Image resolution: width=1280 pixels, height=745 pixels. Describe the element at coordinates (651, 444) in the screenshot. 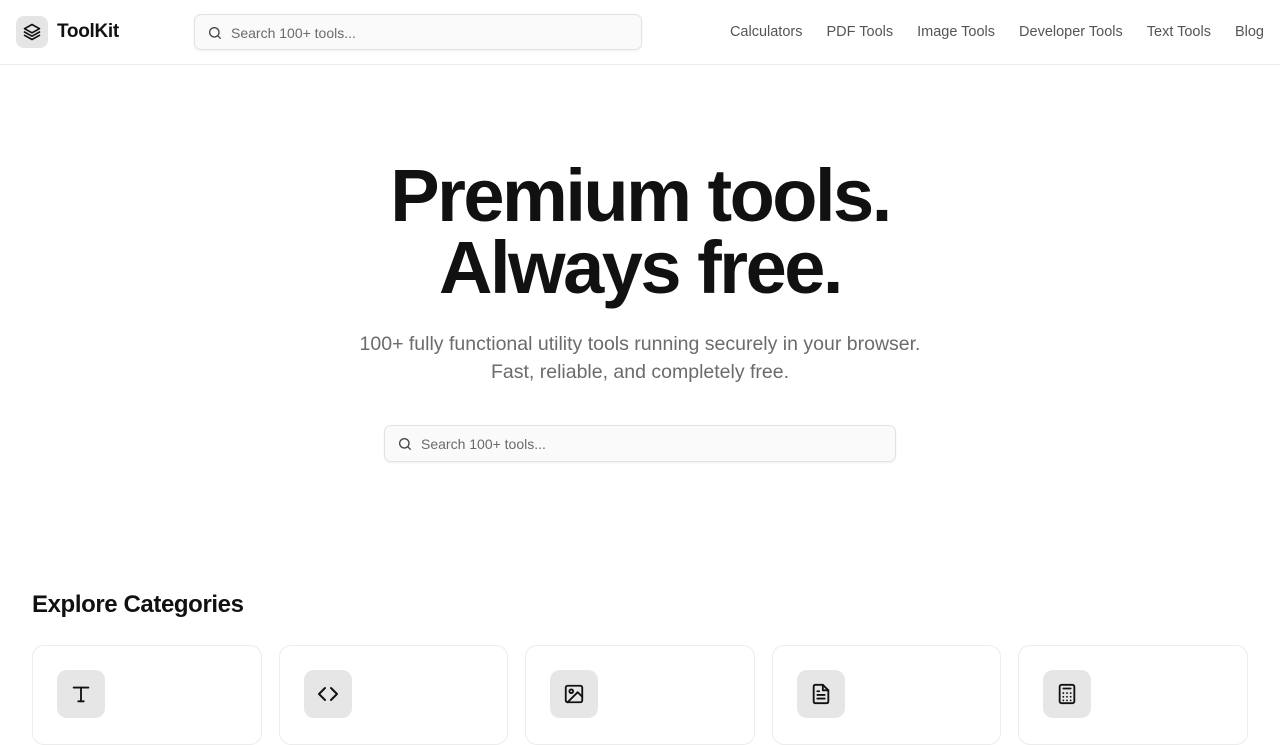

I see `hero-search-input` at that location.